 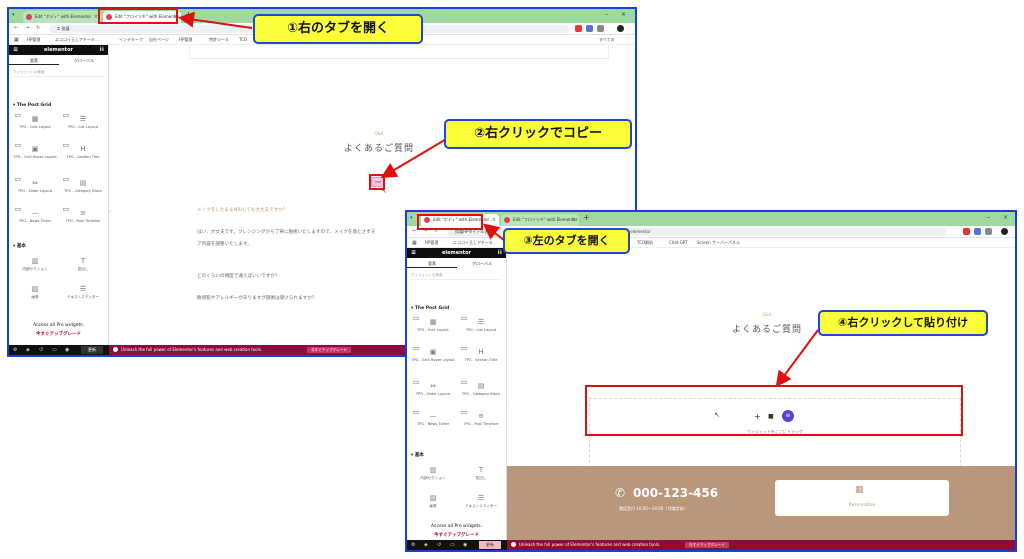 What do you see at coordinates (242, 210) in the screenshot?
I see `faq-question-1: メイクをしたままMRIしても大丈夫ですか？` at bounding box center [242, 210].